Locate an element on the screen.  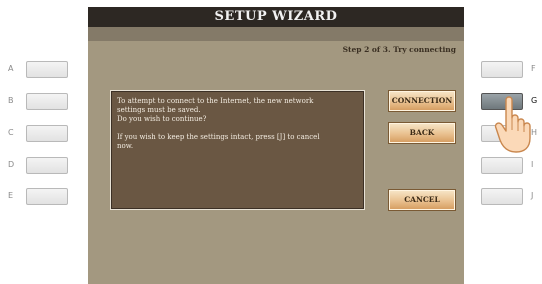
message-line: now. is located at coordinates (125, 146).